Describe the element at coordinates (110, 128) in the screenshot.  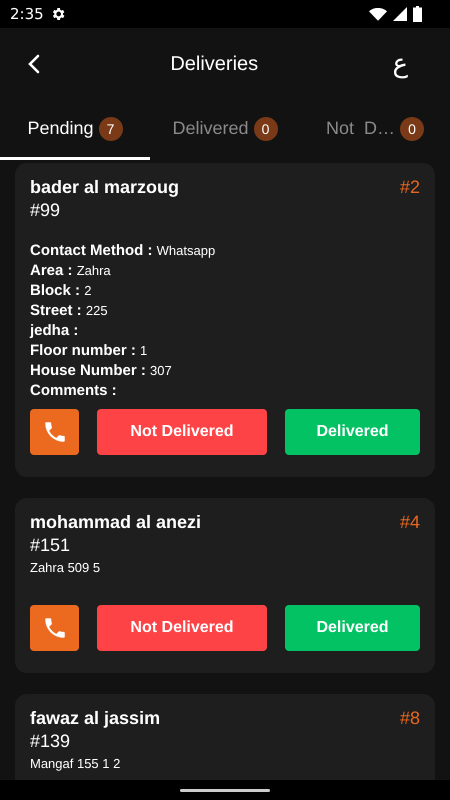
I see `count-badge: 7` at that location.